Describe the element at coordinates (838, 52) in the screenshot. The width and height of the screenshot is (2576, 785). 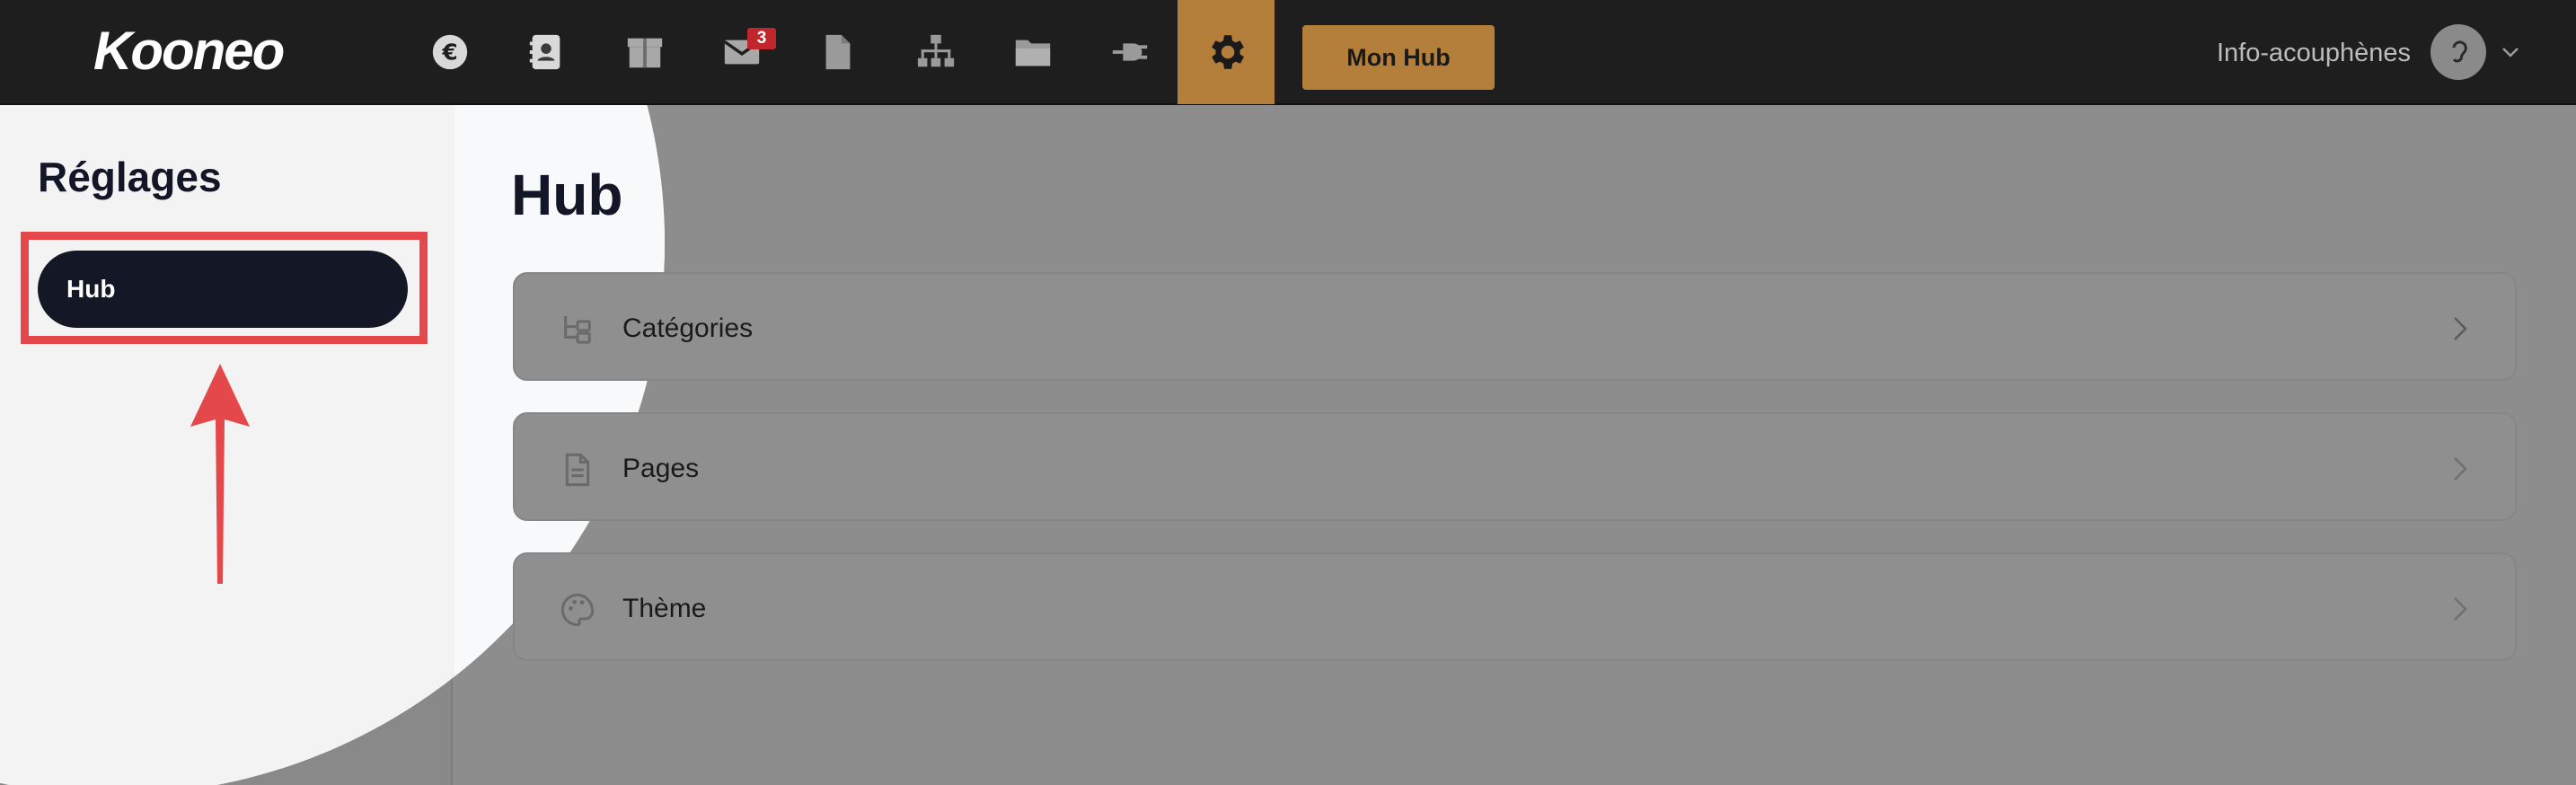
I see `file-icon` at that location.